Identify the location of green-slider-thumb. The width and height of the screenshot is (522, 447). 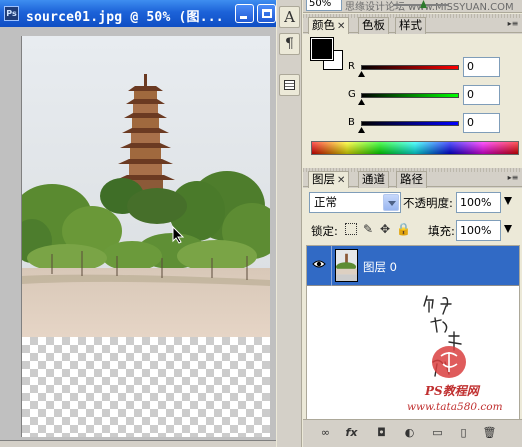
(361, 102).